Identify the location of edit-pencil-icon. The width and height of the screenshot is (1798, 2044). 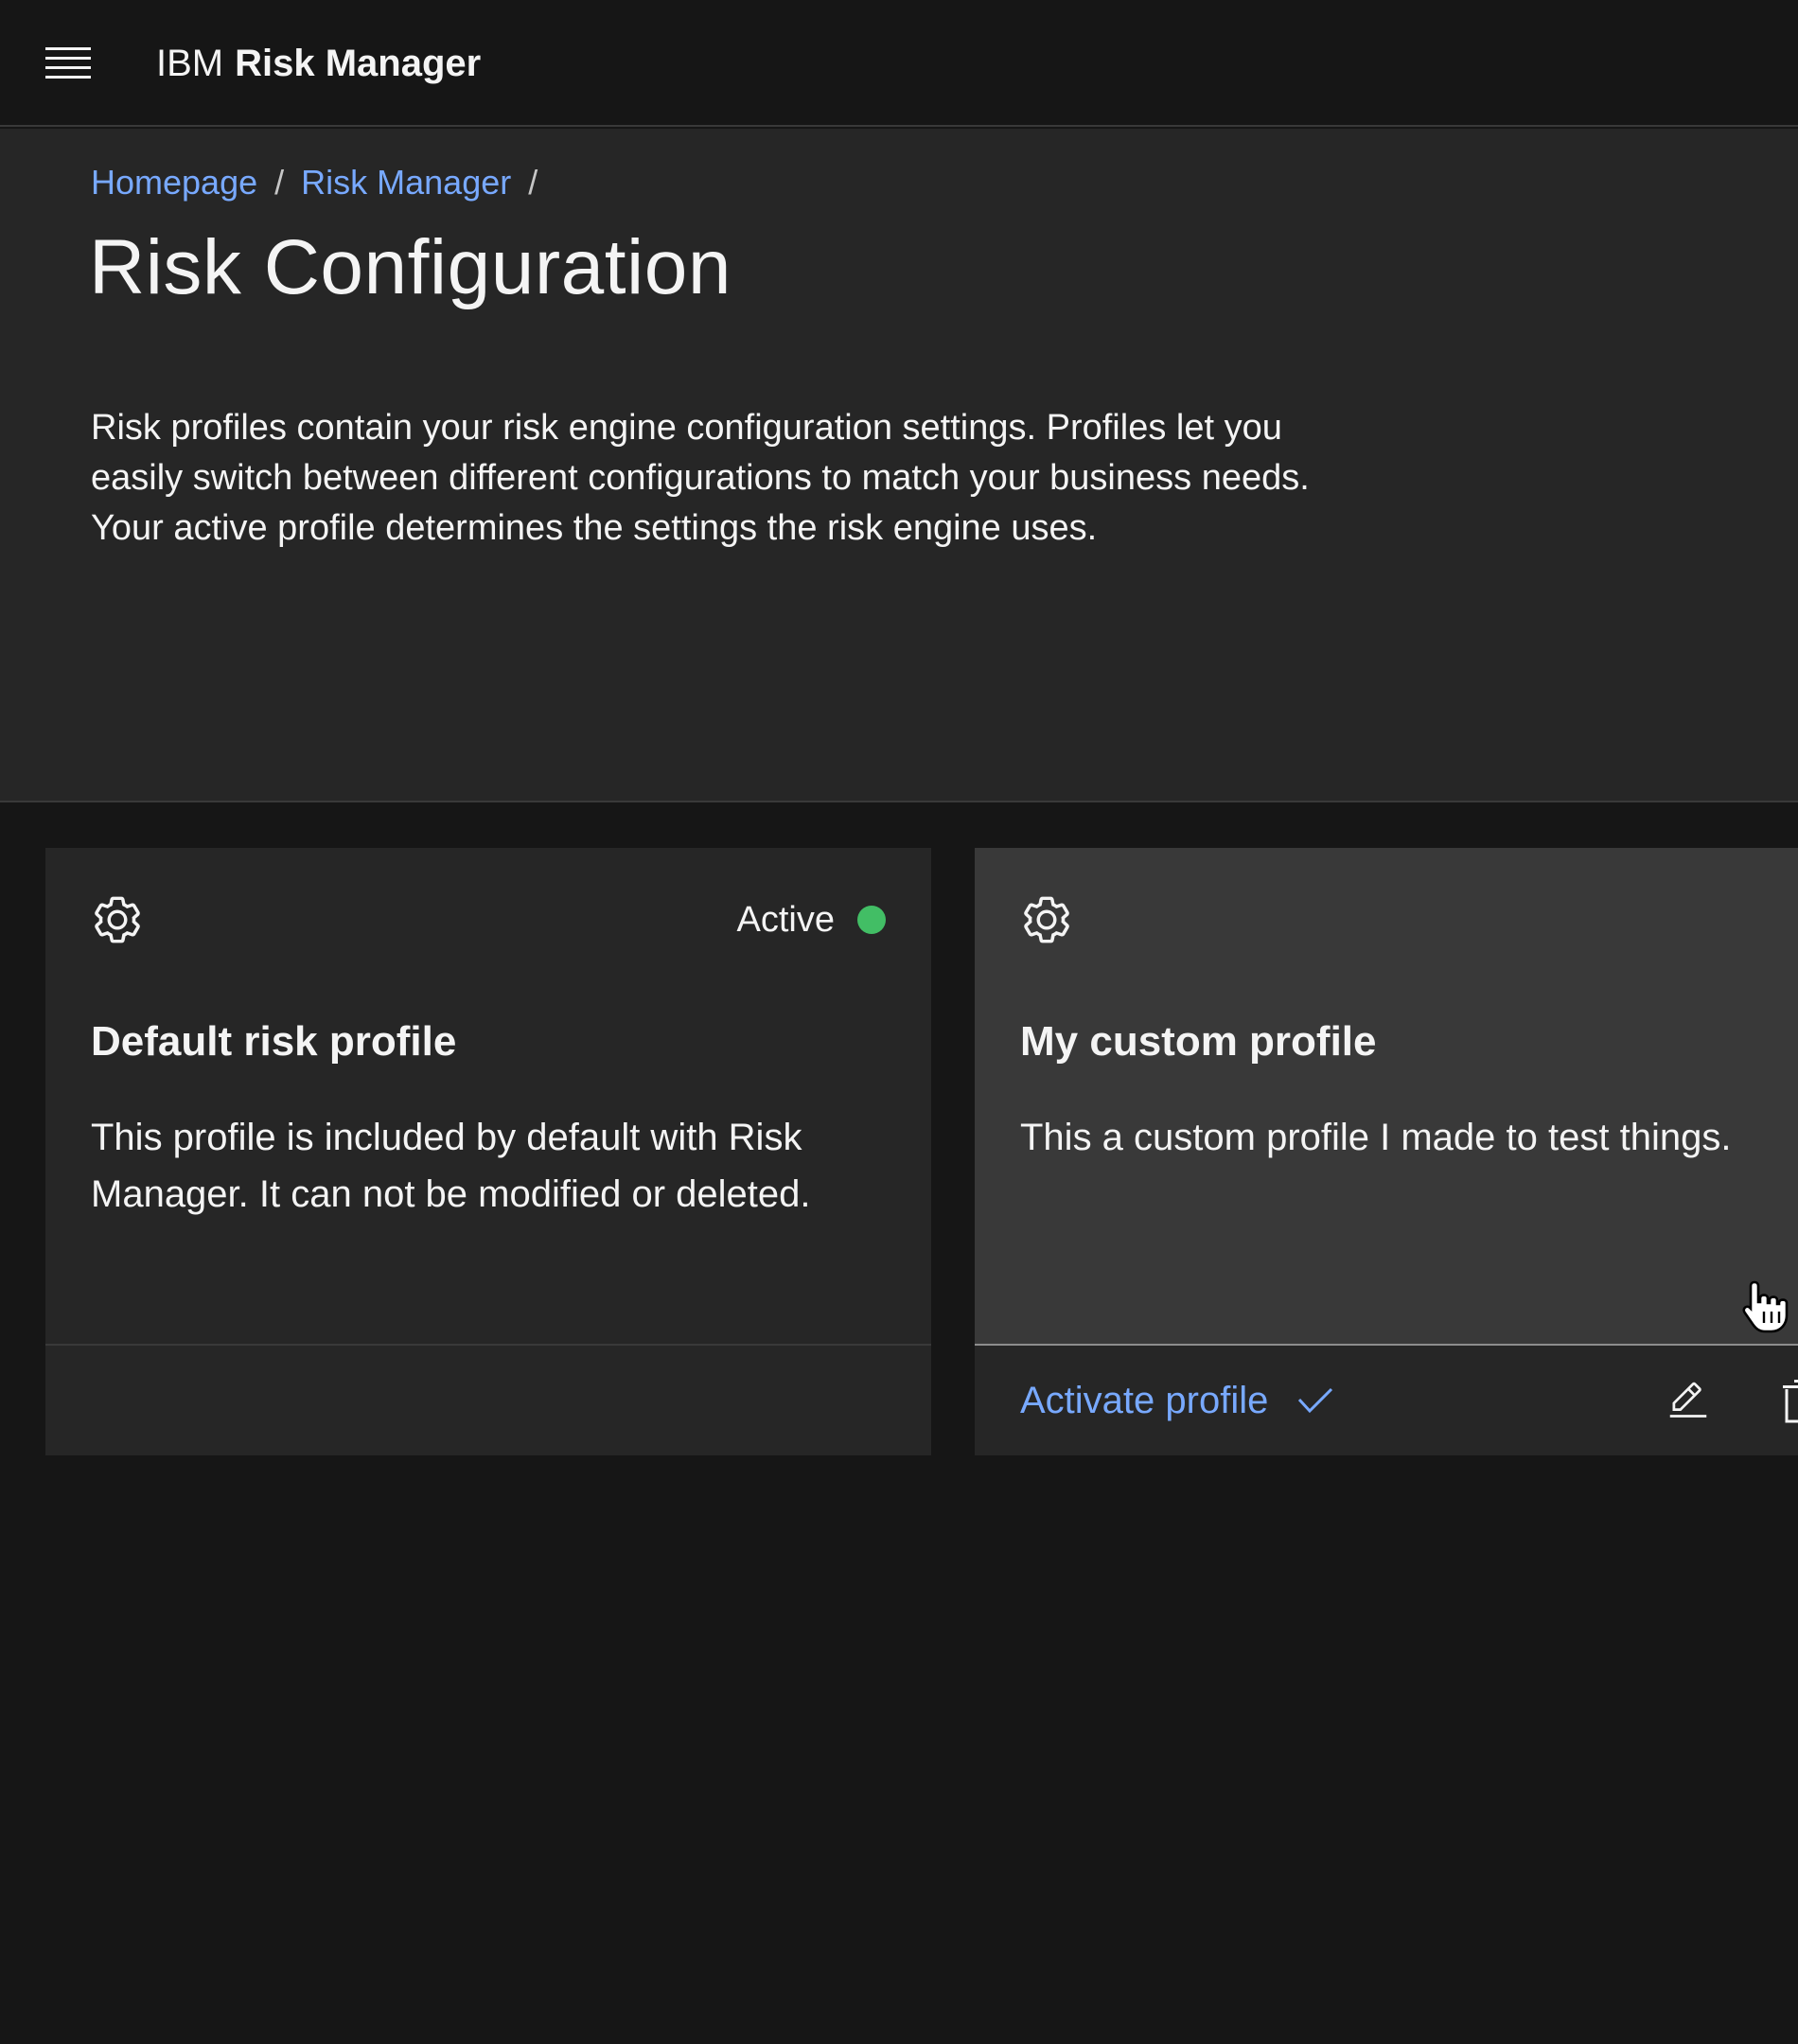
(1688, 1400).